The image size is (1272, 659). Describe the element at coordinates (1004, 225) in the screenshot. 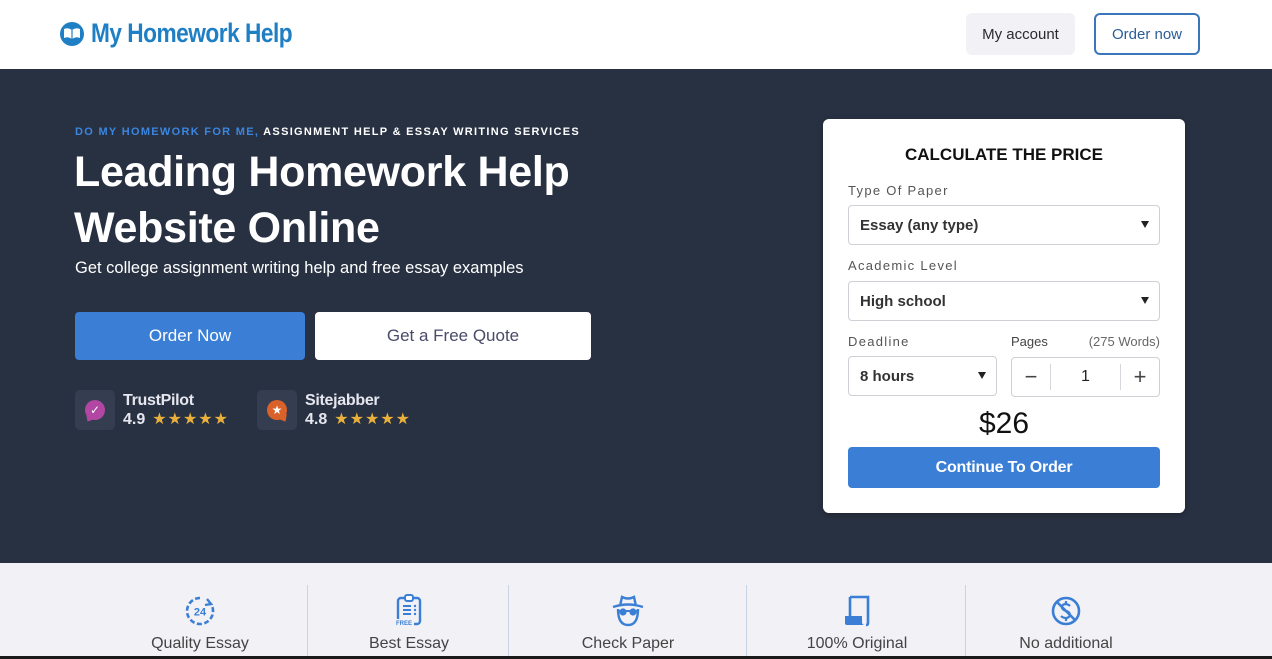

I see `paper-type-select: Essay (any type)` at that location.